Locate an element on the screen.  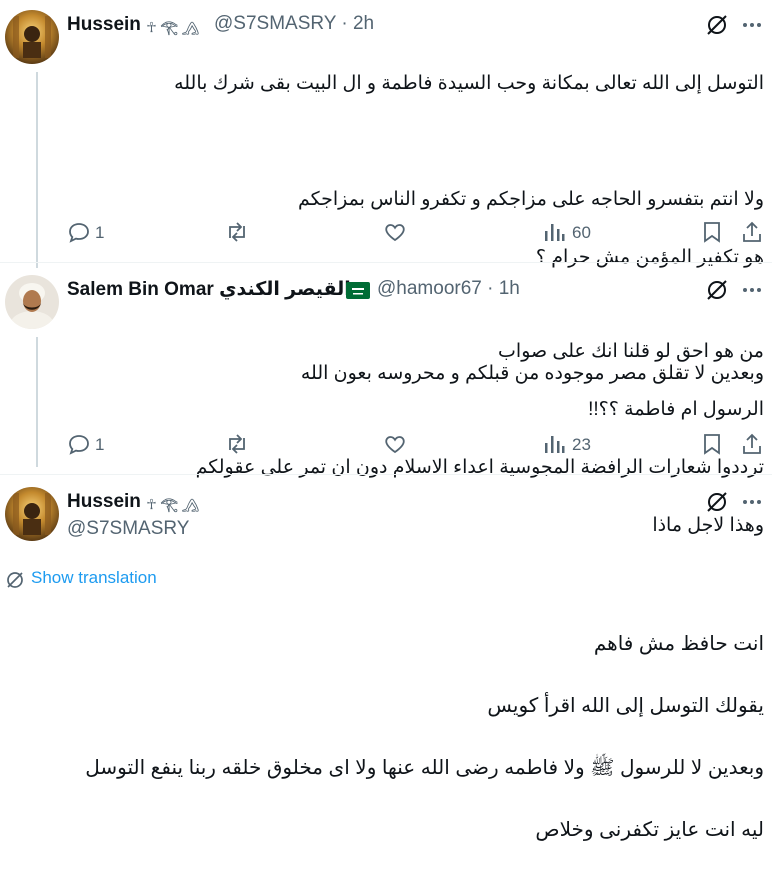
author-name: Salem Bin Omar القيصر الكندي is located at coordinates (209, 289).